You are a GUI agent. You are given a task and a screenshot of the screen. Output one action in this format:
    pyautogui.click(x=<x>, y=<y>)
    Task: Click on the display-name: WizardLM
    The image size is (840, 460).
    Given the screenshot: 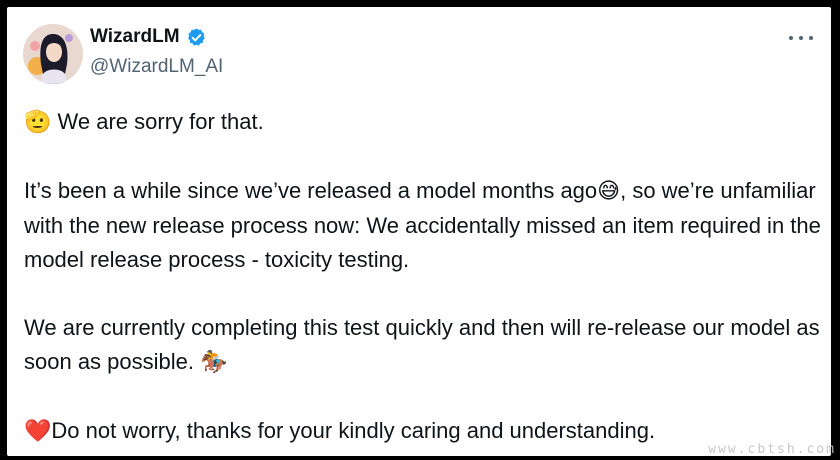 What is the action you would take?
    pyautogui.click(x=135, y=37)
    